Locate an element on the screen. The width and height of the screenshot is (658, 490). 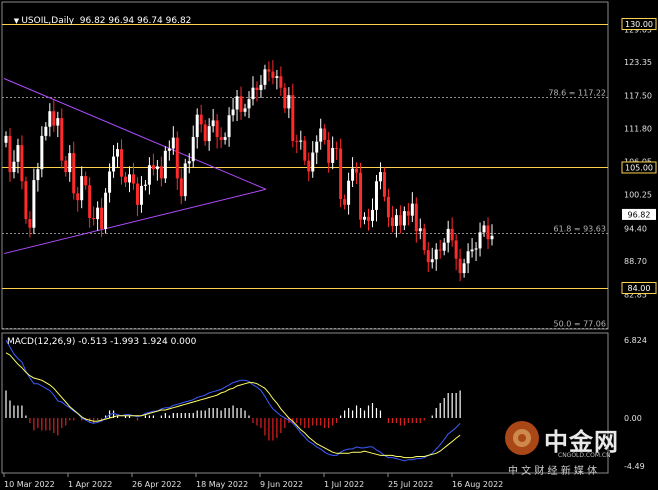
price-tick-label: 100.25 is located at coordinates (638, 195).